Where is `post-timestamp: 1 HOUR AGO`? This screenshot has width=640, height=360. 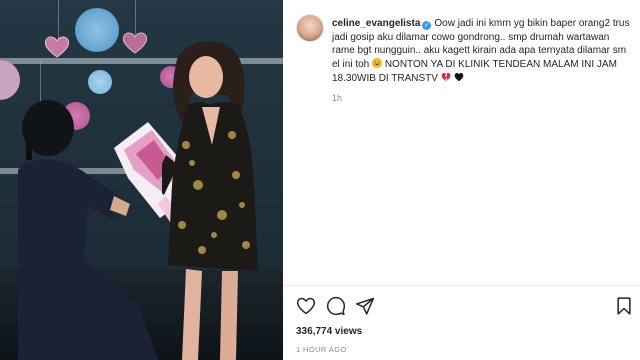 post-timestamp: 1 HOUR AGO is located at coordinates (321, 349).